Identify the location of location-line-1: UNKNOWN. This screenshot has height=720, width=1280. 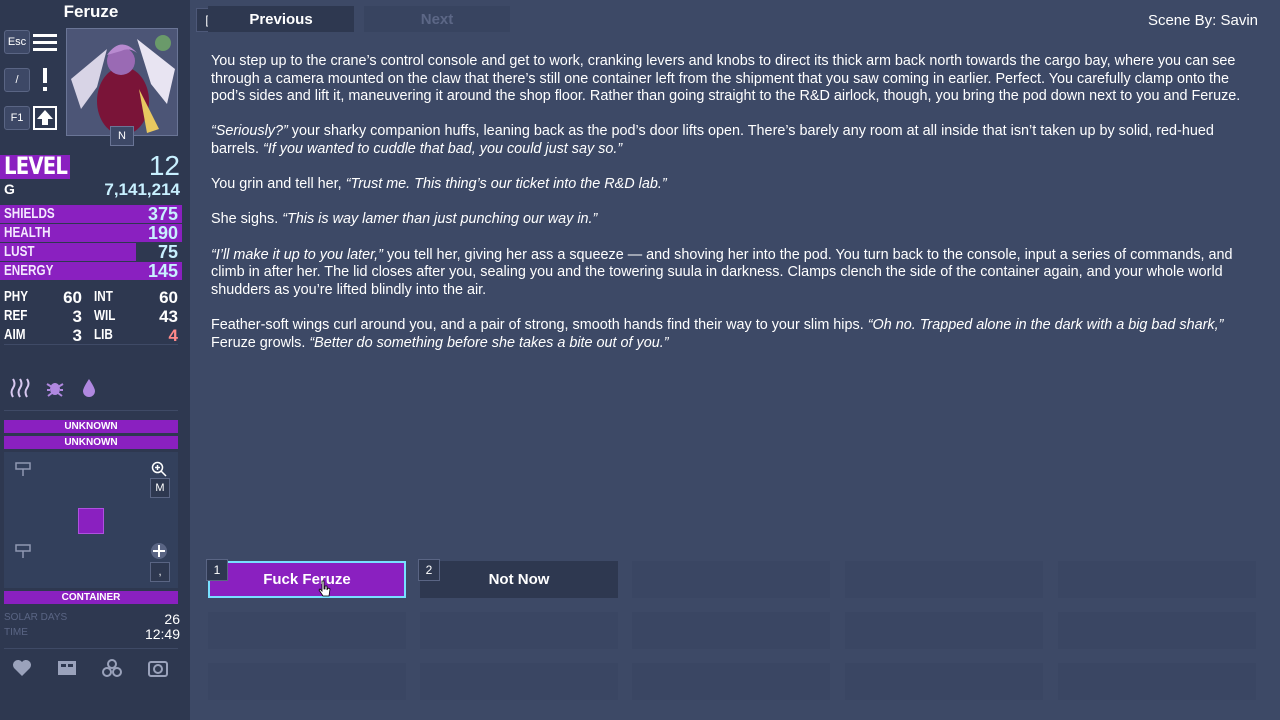
(91, 426).